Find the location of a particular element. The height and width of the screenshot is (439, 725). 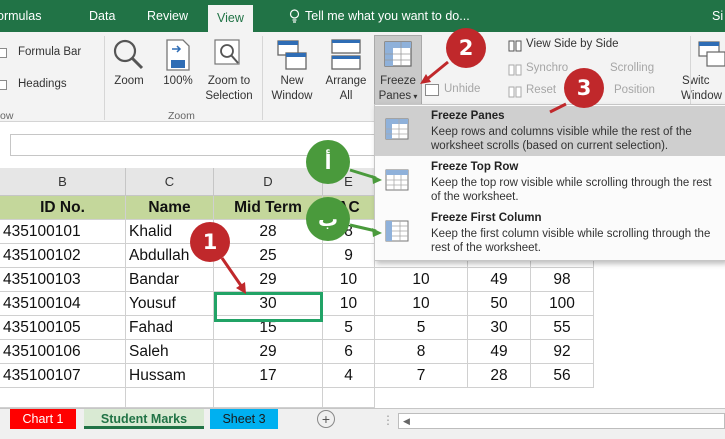

cell-g: 28 is located at coordinates (499, 376).